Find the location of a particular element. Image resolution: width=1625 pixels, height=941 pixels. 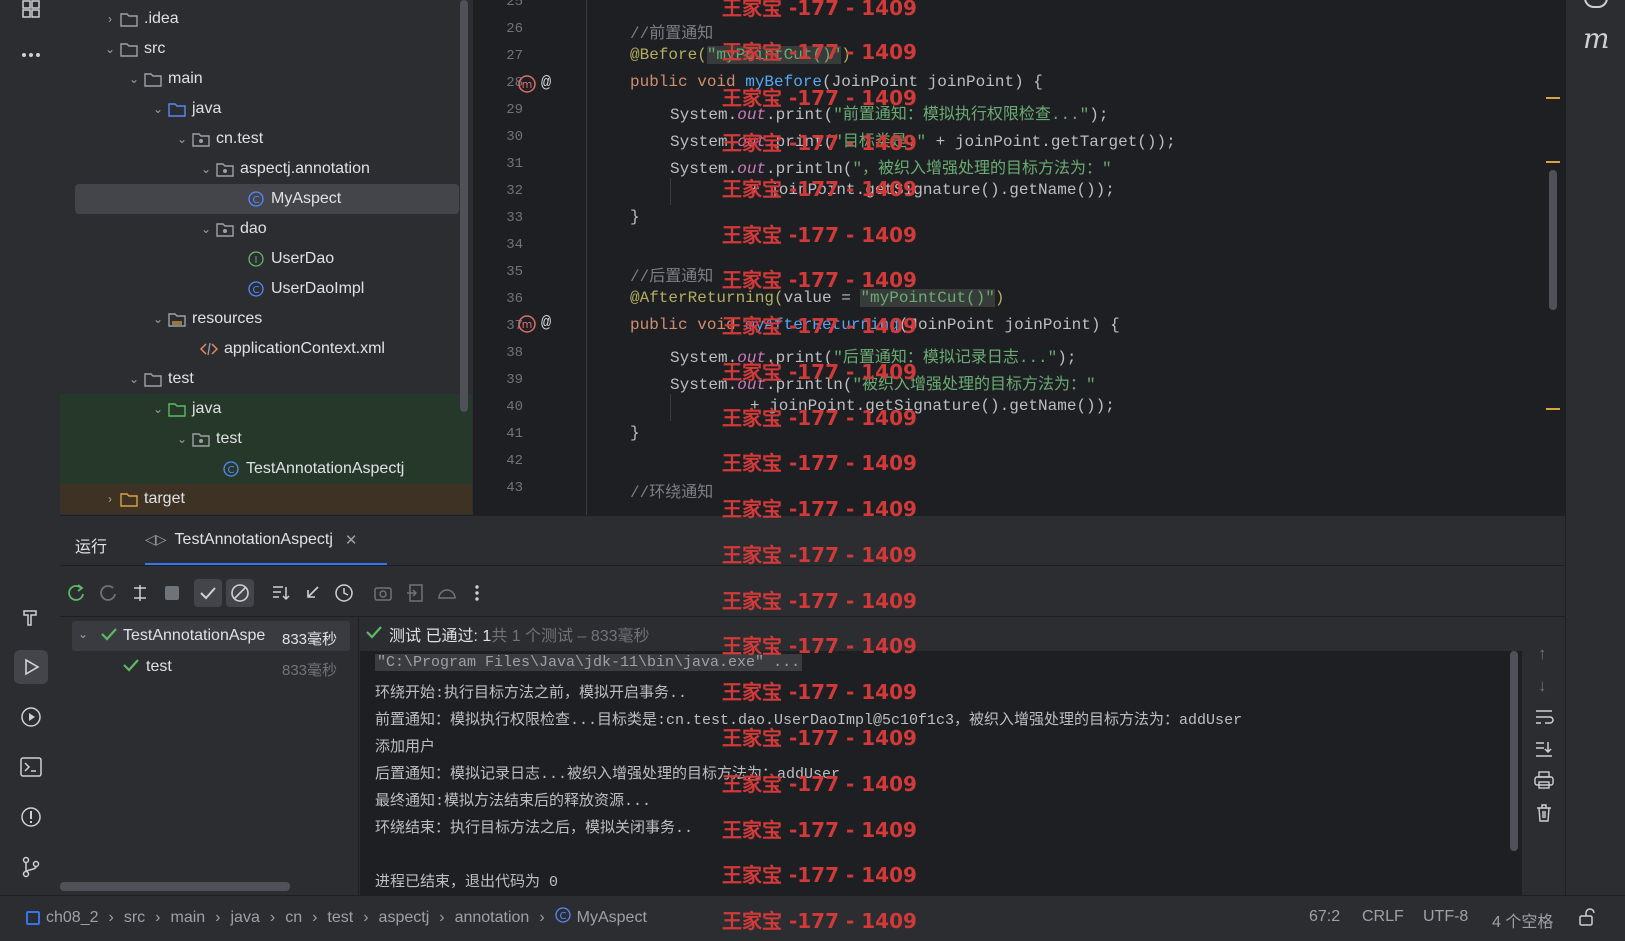

line-separator: CRLF is located at coordinates (1383, 917).